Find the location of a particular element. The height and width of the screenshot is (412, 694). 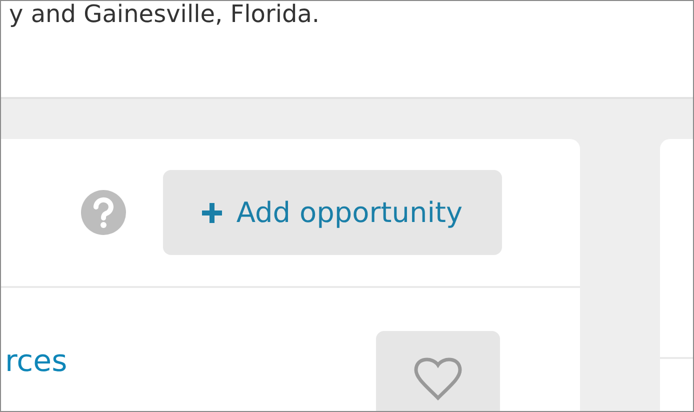

intro-text: y and Gainesville, Florida. is located at coordinates (164, 14).